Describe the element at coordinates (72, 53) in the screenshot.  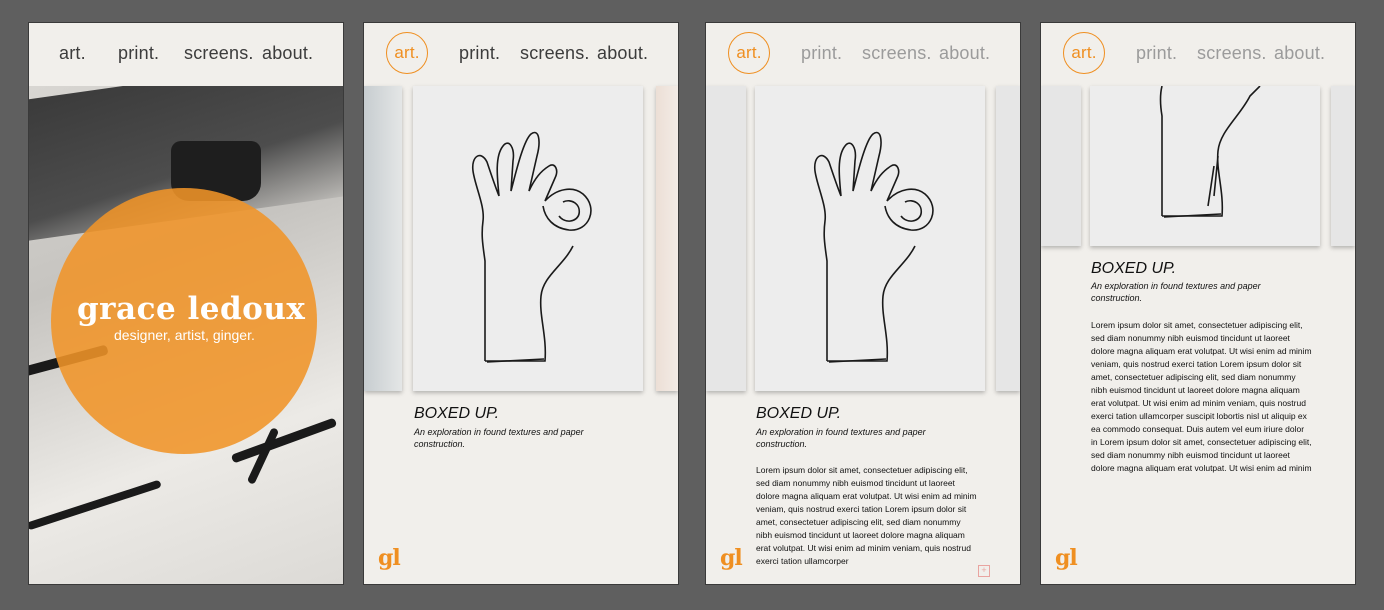
I see `nav-art: art.` at that location.